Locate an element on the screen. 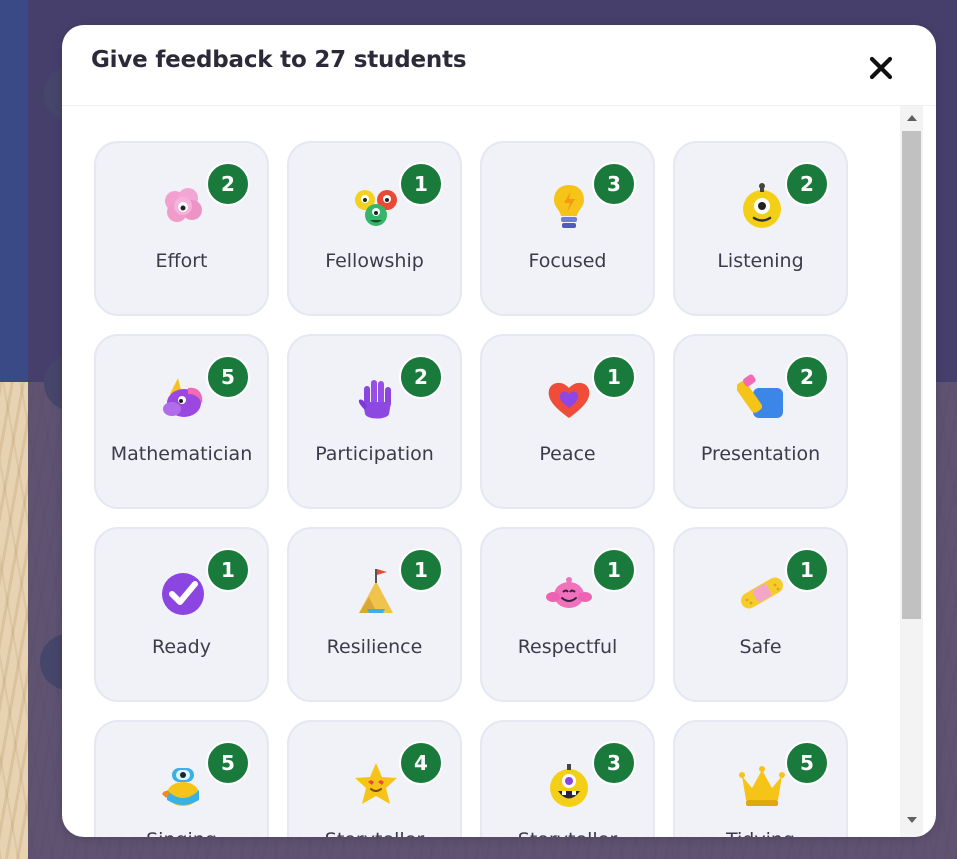  skill-label: Listening is located at coordinates (760, 261).